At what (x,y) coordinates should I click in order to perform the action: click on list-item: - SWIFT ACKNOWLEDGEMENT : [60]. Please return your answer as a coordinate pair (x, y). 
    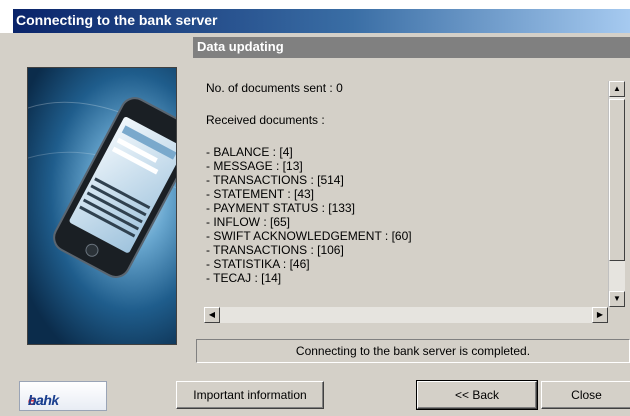
    Looking at the image, I should click on (309, 236).